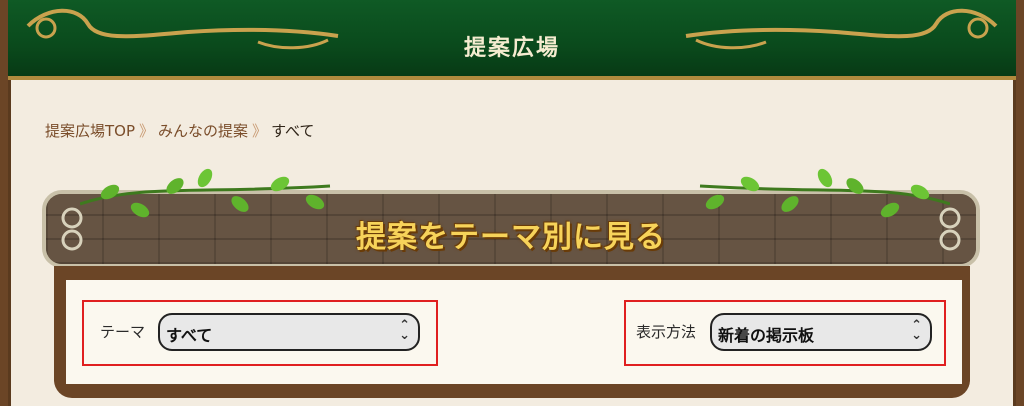 The height and width of the screenshot is (406, 1024). What do you see at coordinates (90, 131) in the screenshot?
I see `breadcrumb-link-top: 提案広場TOP` at bounding box center [90, 131].